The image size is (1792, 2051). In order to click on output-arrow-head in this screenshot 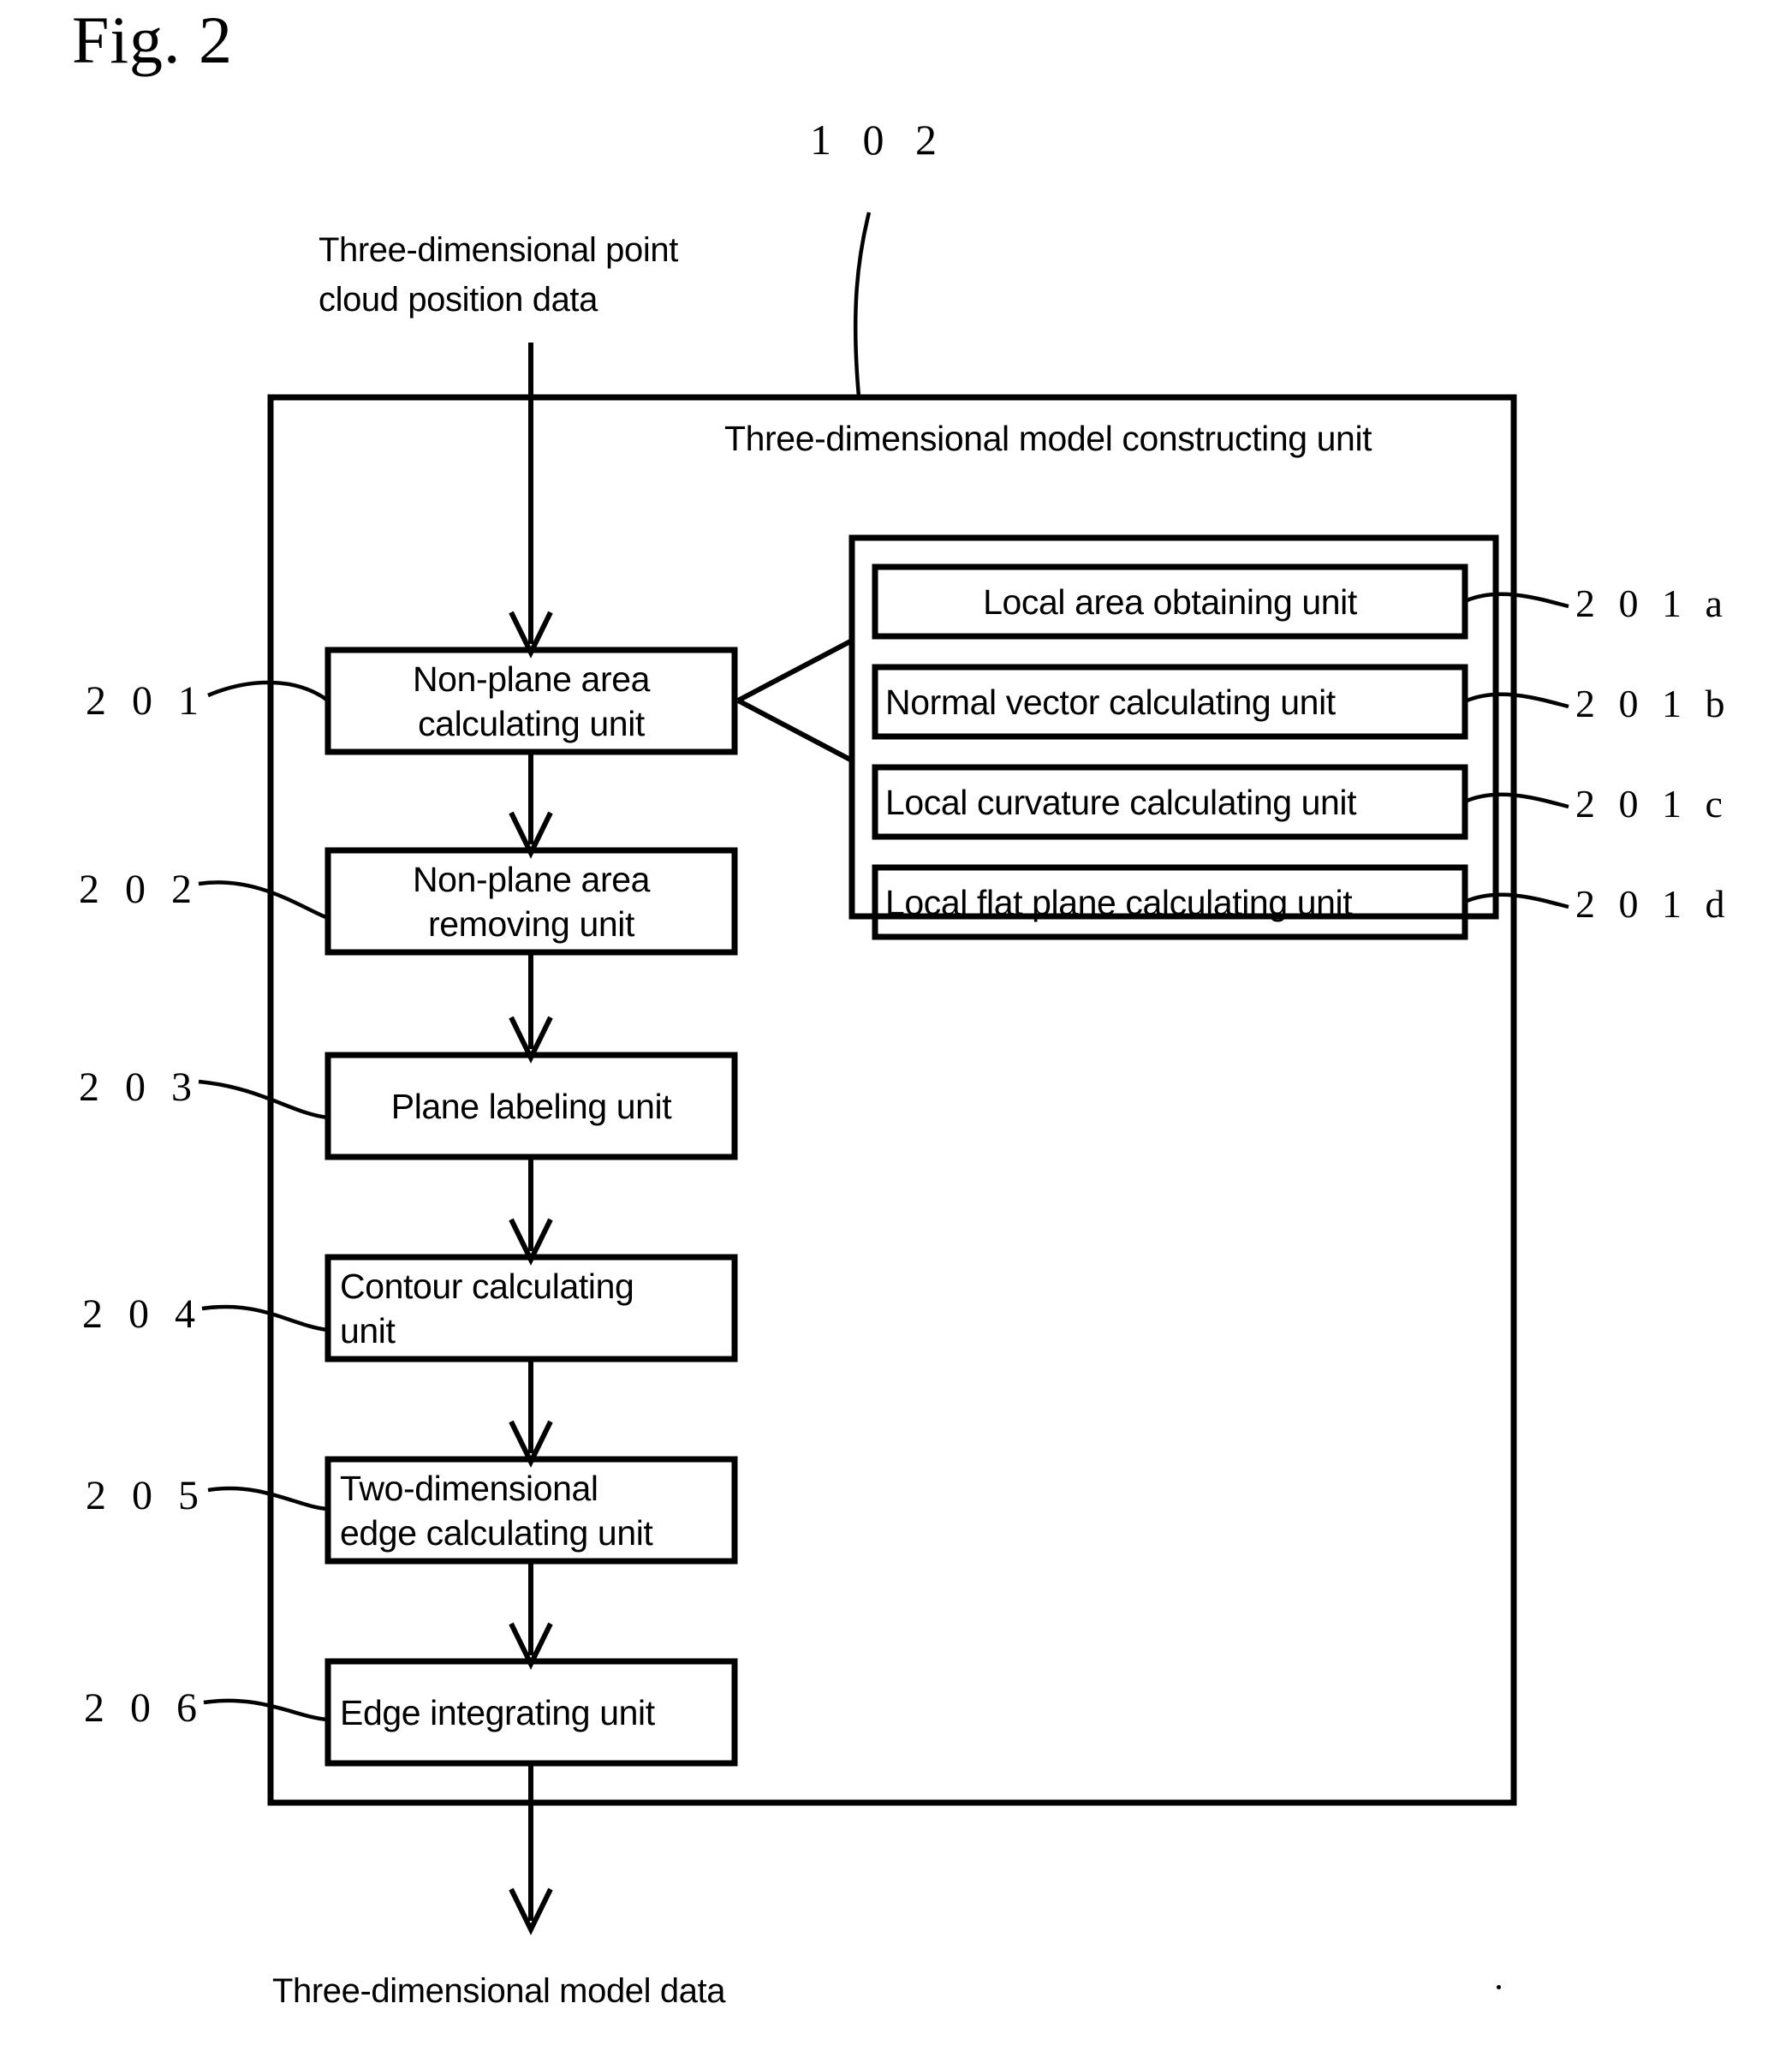, I will do `click(531, 1911)`.